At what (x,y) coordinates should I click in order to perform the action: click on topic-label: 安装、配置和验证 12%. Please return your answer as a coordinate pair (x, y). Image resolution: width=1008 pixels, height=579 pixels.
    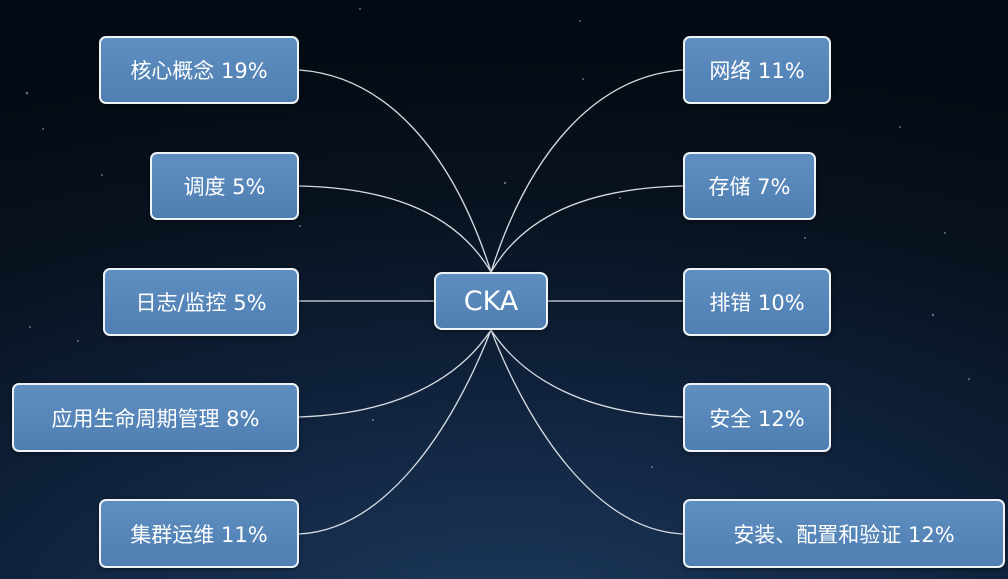
    Looking at the image, I should click on (844, 534).